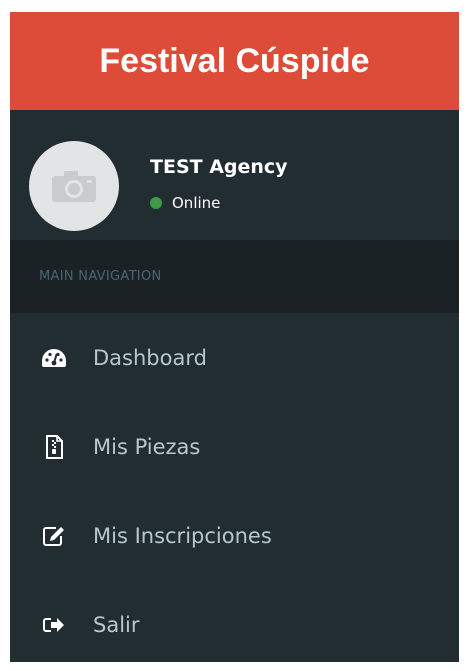 This screenshot has height=671, width=467. Describe the element at coordinates (54, 358) in the screenshot. I see `dashboard-icon` at that location.